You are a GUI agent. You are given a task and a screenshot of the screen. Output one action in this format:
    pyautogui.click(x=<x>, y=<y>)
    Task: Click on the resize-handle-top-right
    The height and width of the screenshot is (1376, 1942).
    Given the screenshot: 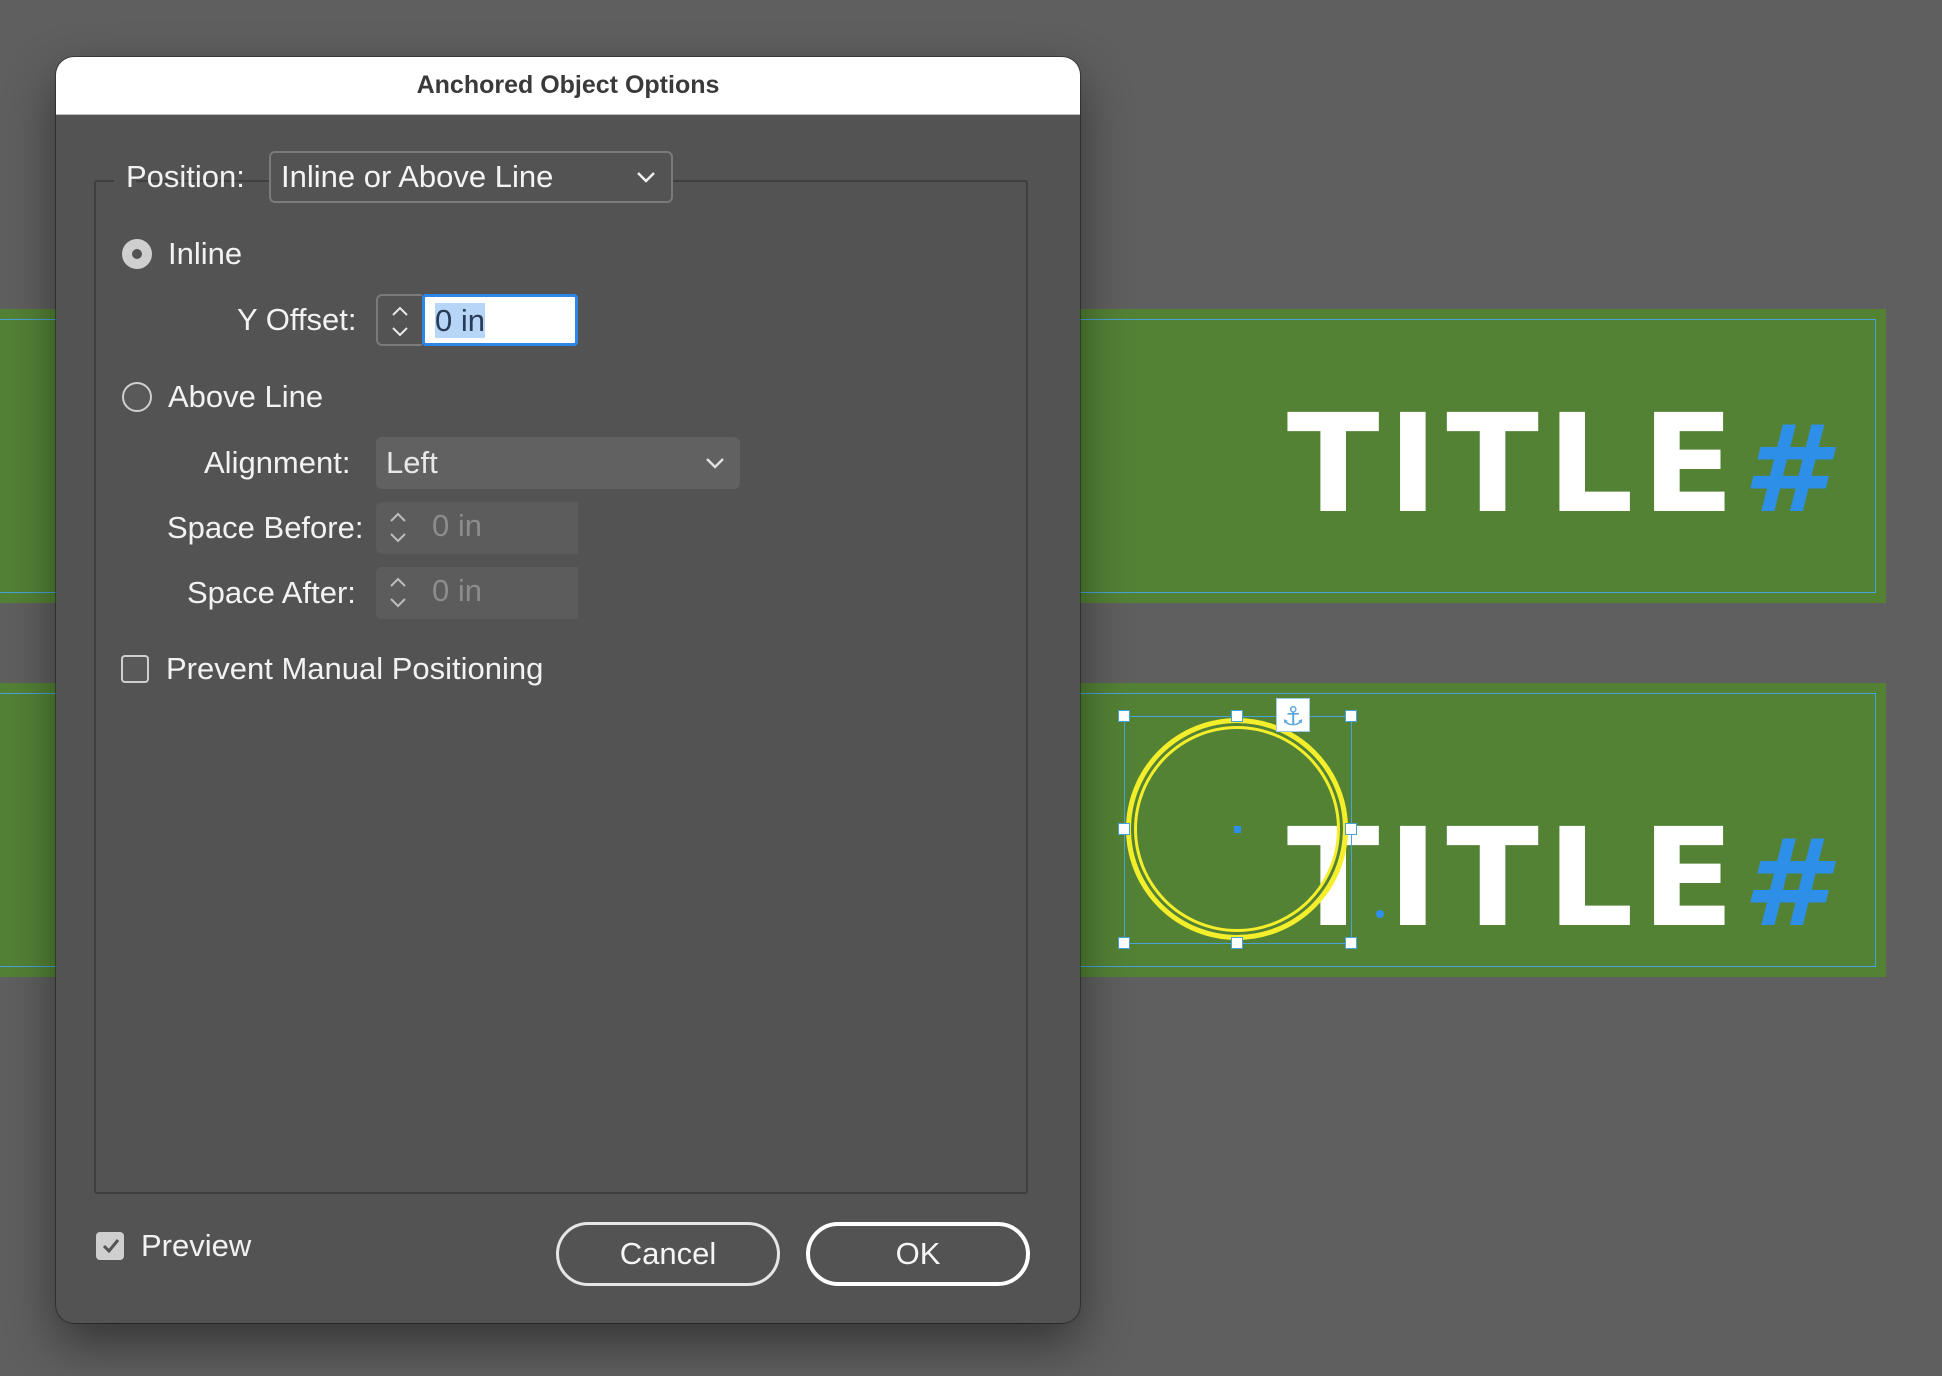 What is the action you would take?
    pyautogui.click(x=1351, y=716)
    